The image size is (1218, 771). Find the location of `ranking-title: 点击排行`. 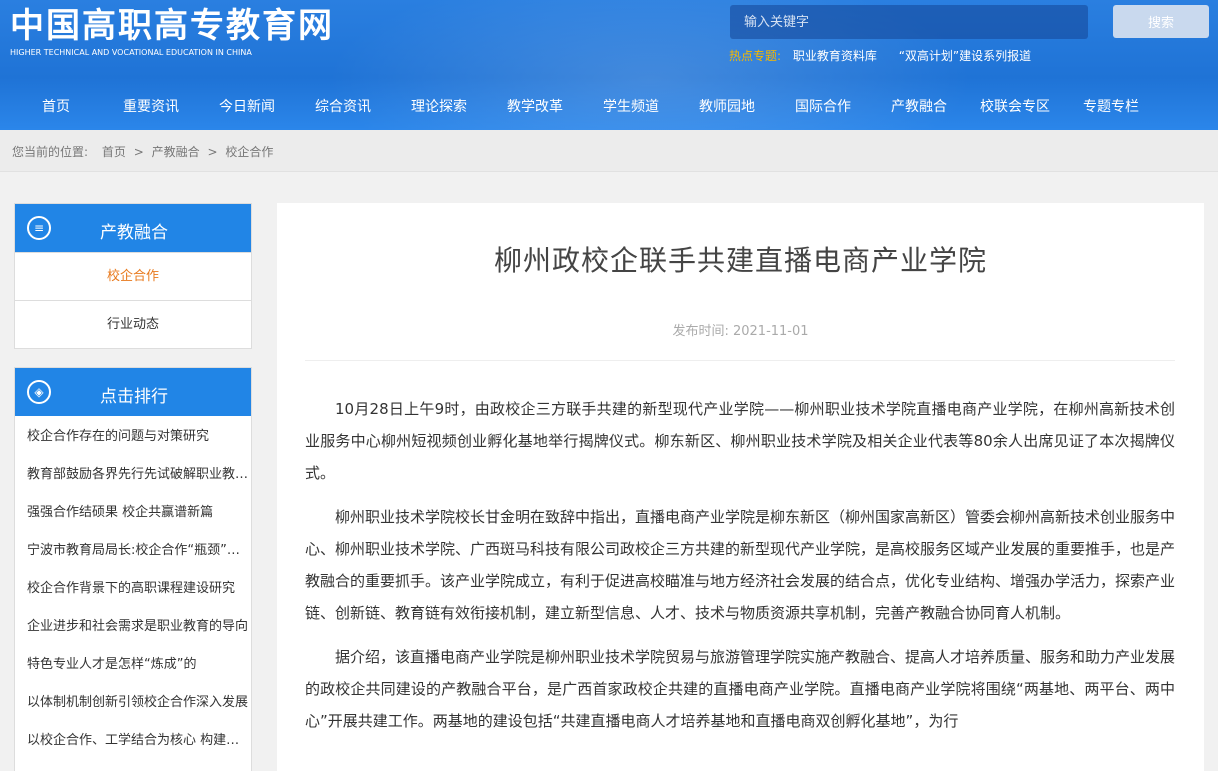

ranking-title: 点击排行 is located at coordinates (134, 397).